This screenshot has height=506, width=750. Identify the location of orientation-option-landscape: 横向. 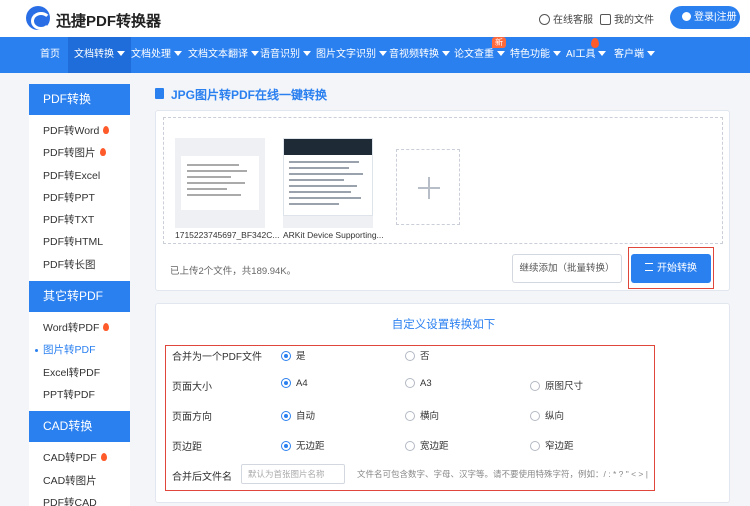
(422, 415).